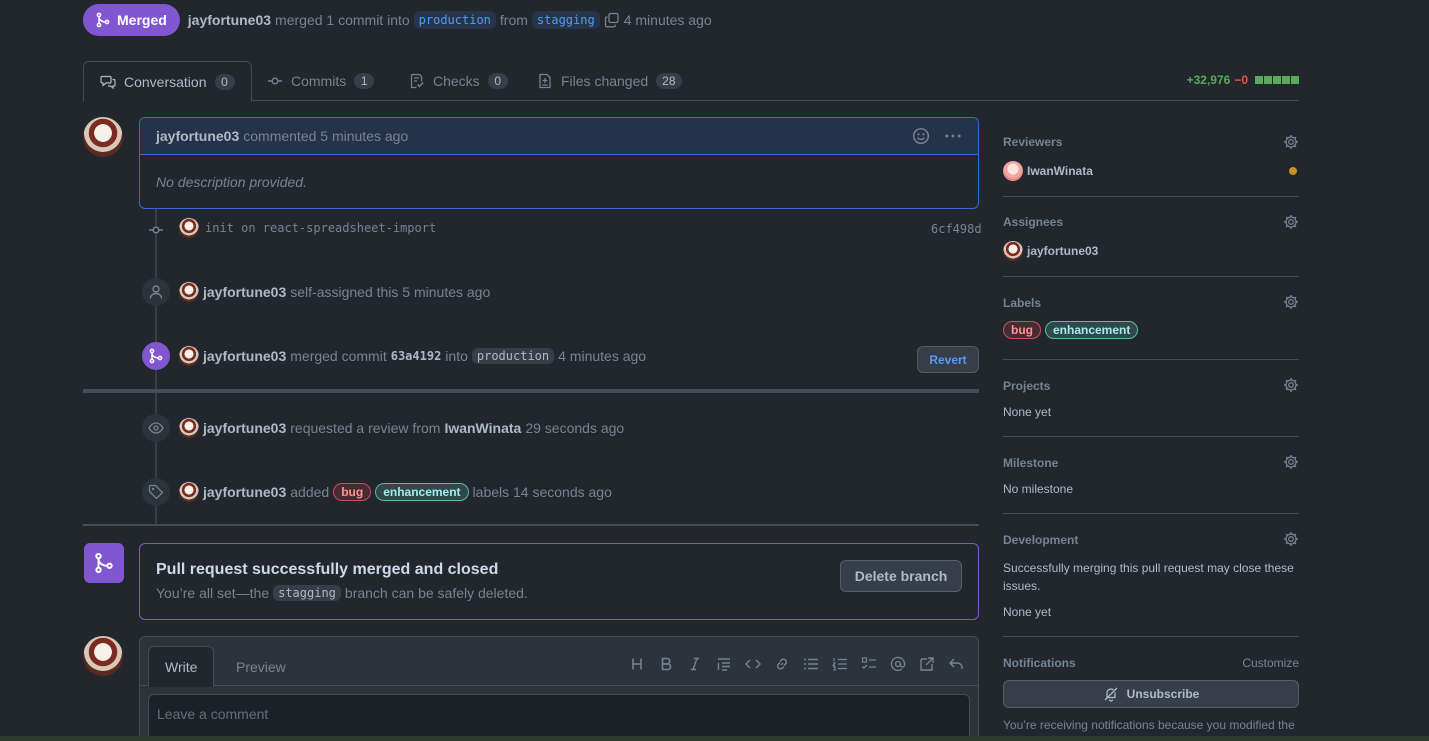  Describe the element at coordinates (197, 136) in the screenshot. I see `comment-author-link: jayfortune03` at that location.